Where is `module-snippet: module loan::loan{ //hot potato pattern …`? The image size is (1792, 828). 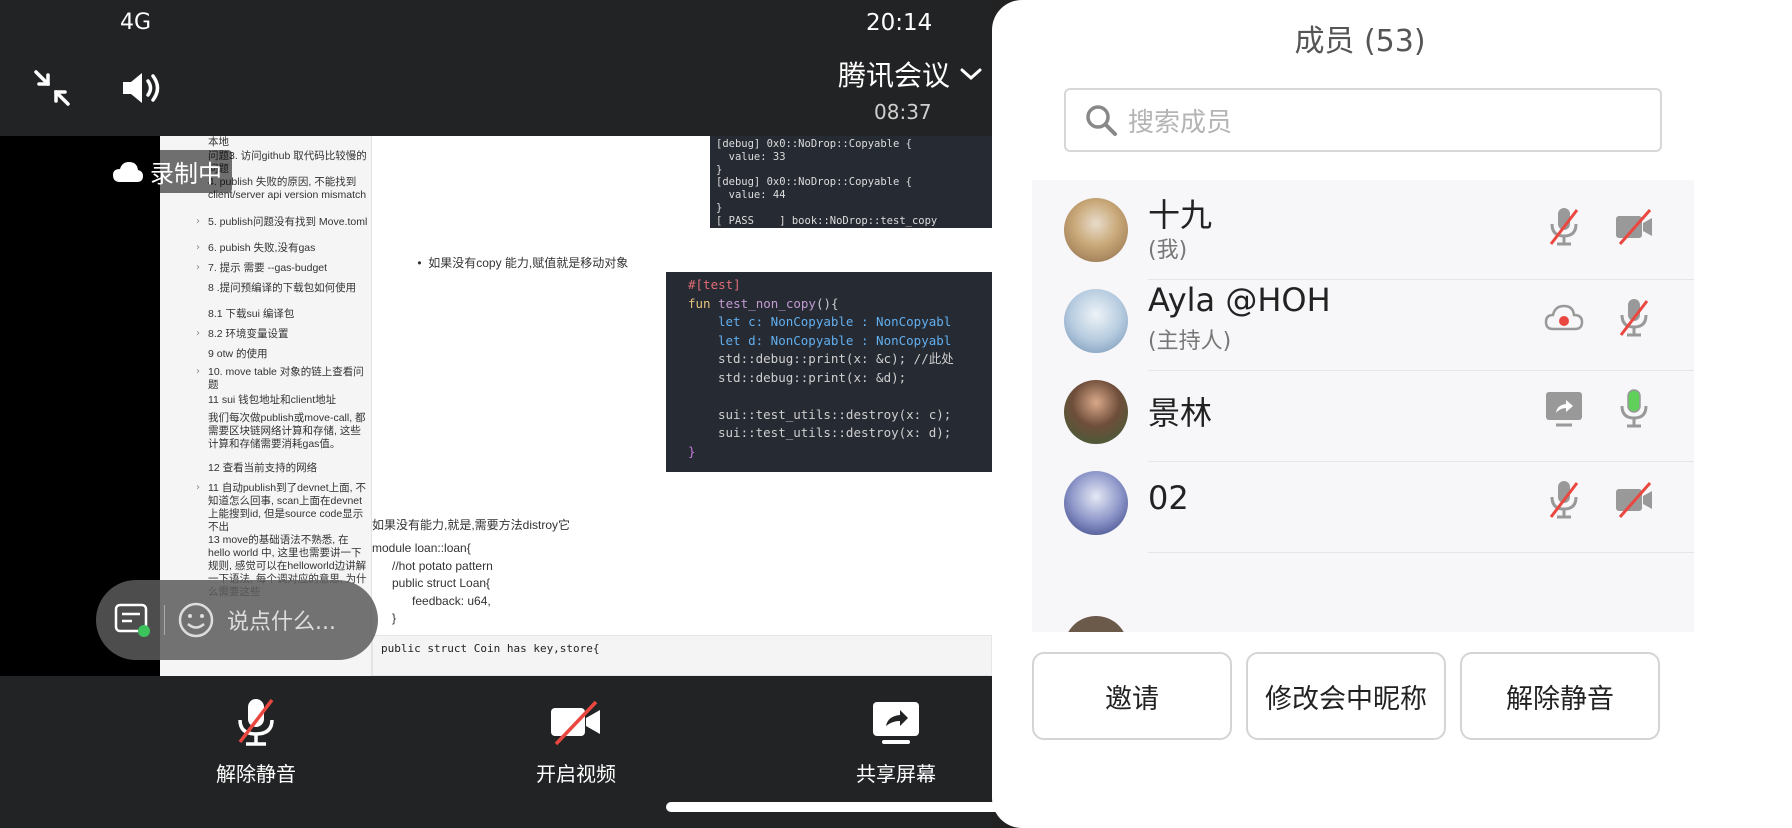 module-snippet: module loan::loan{ //hot potato pattern … is located at coordinates (432, 584).